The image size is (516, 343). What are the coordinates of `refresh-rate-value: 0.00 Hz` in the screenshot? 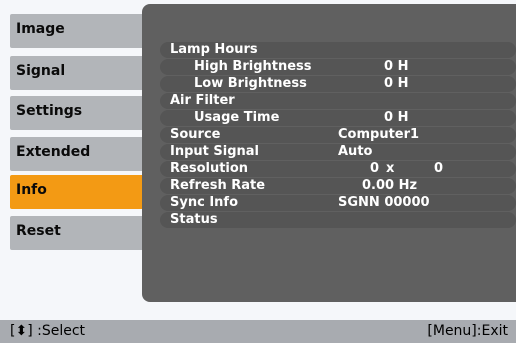 It's located at (390, 185).